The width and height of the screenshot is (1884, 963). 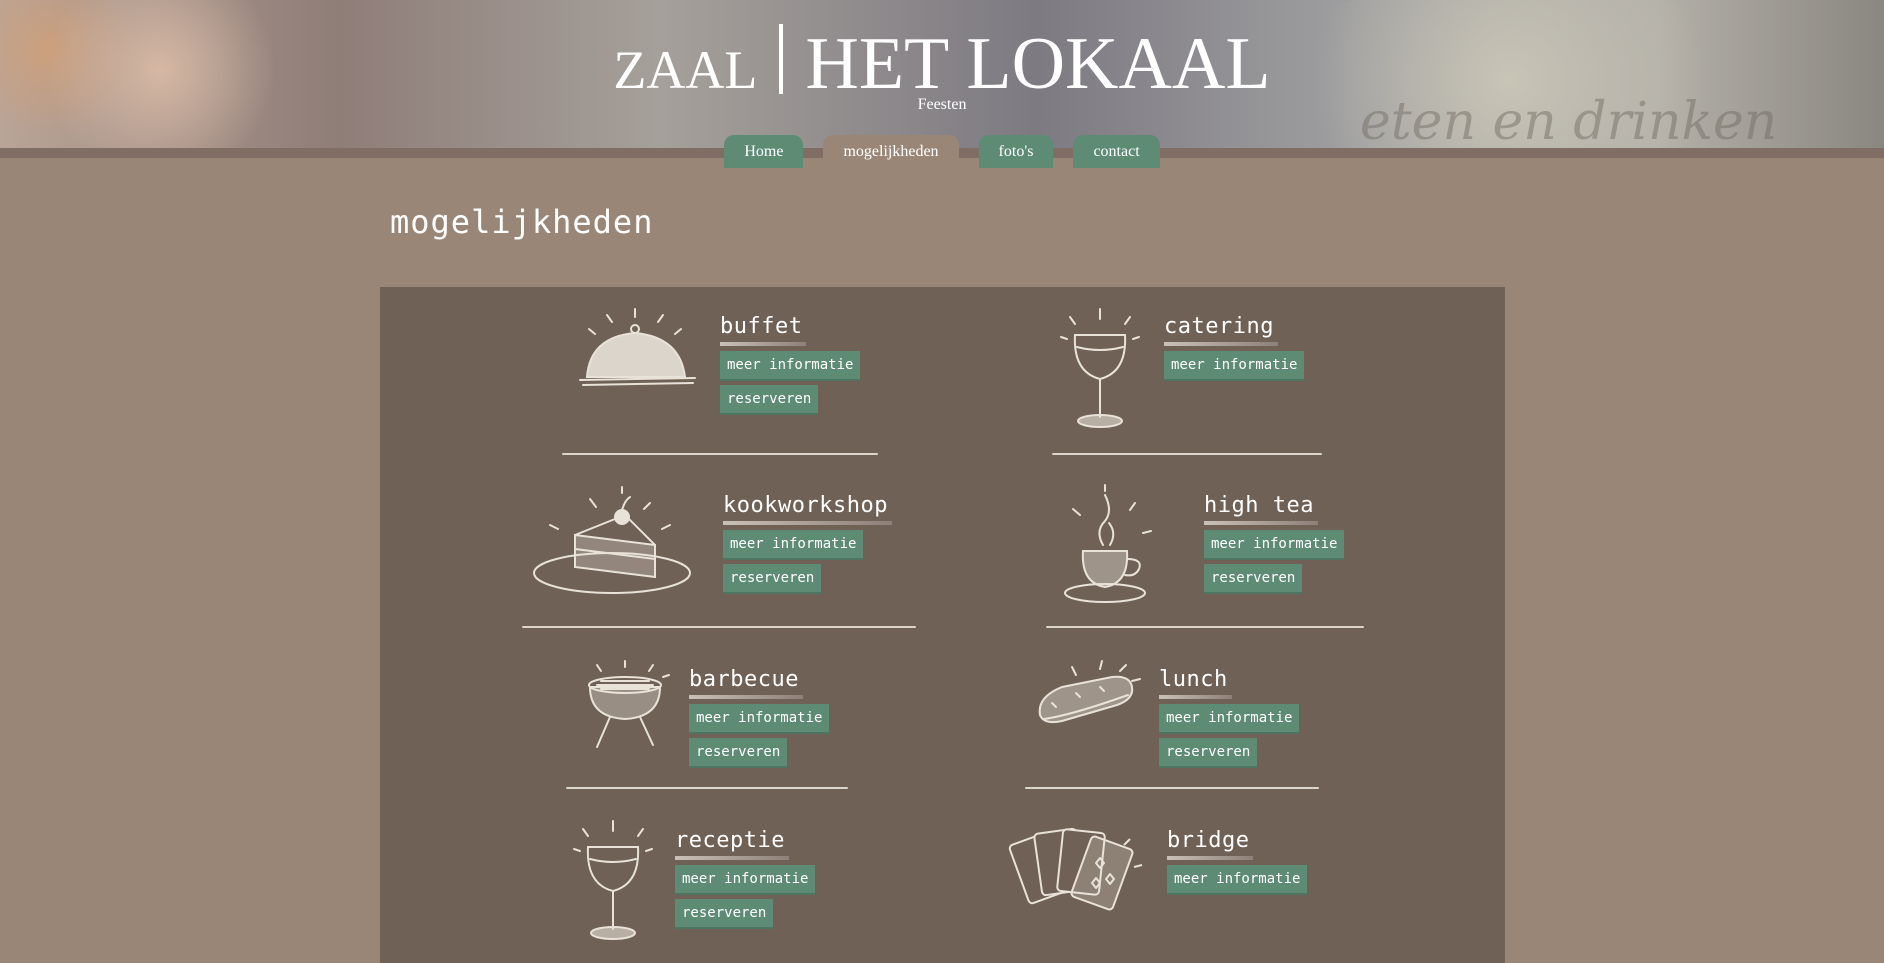 I want to click on option-title: bridge, so click(x=1210, y=844).